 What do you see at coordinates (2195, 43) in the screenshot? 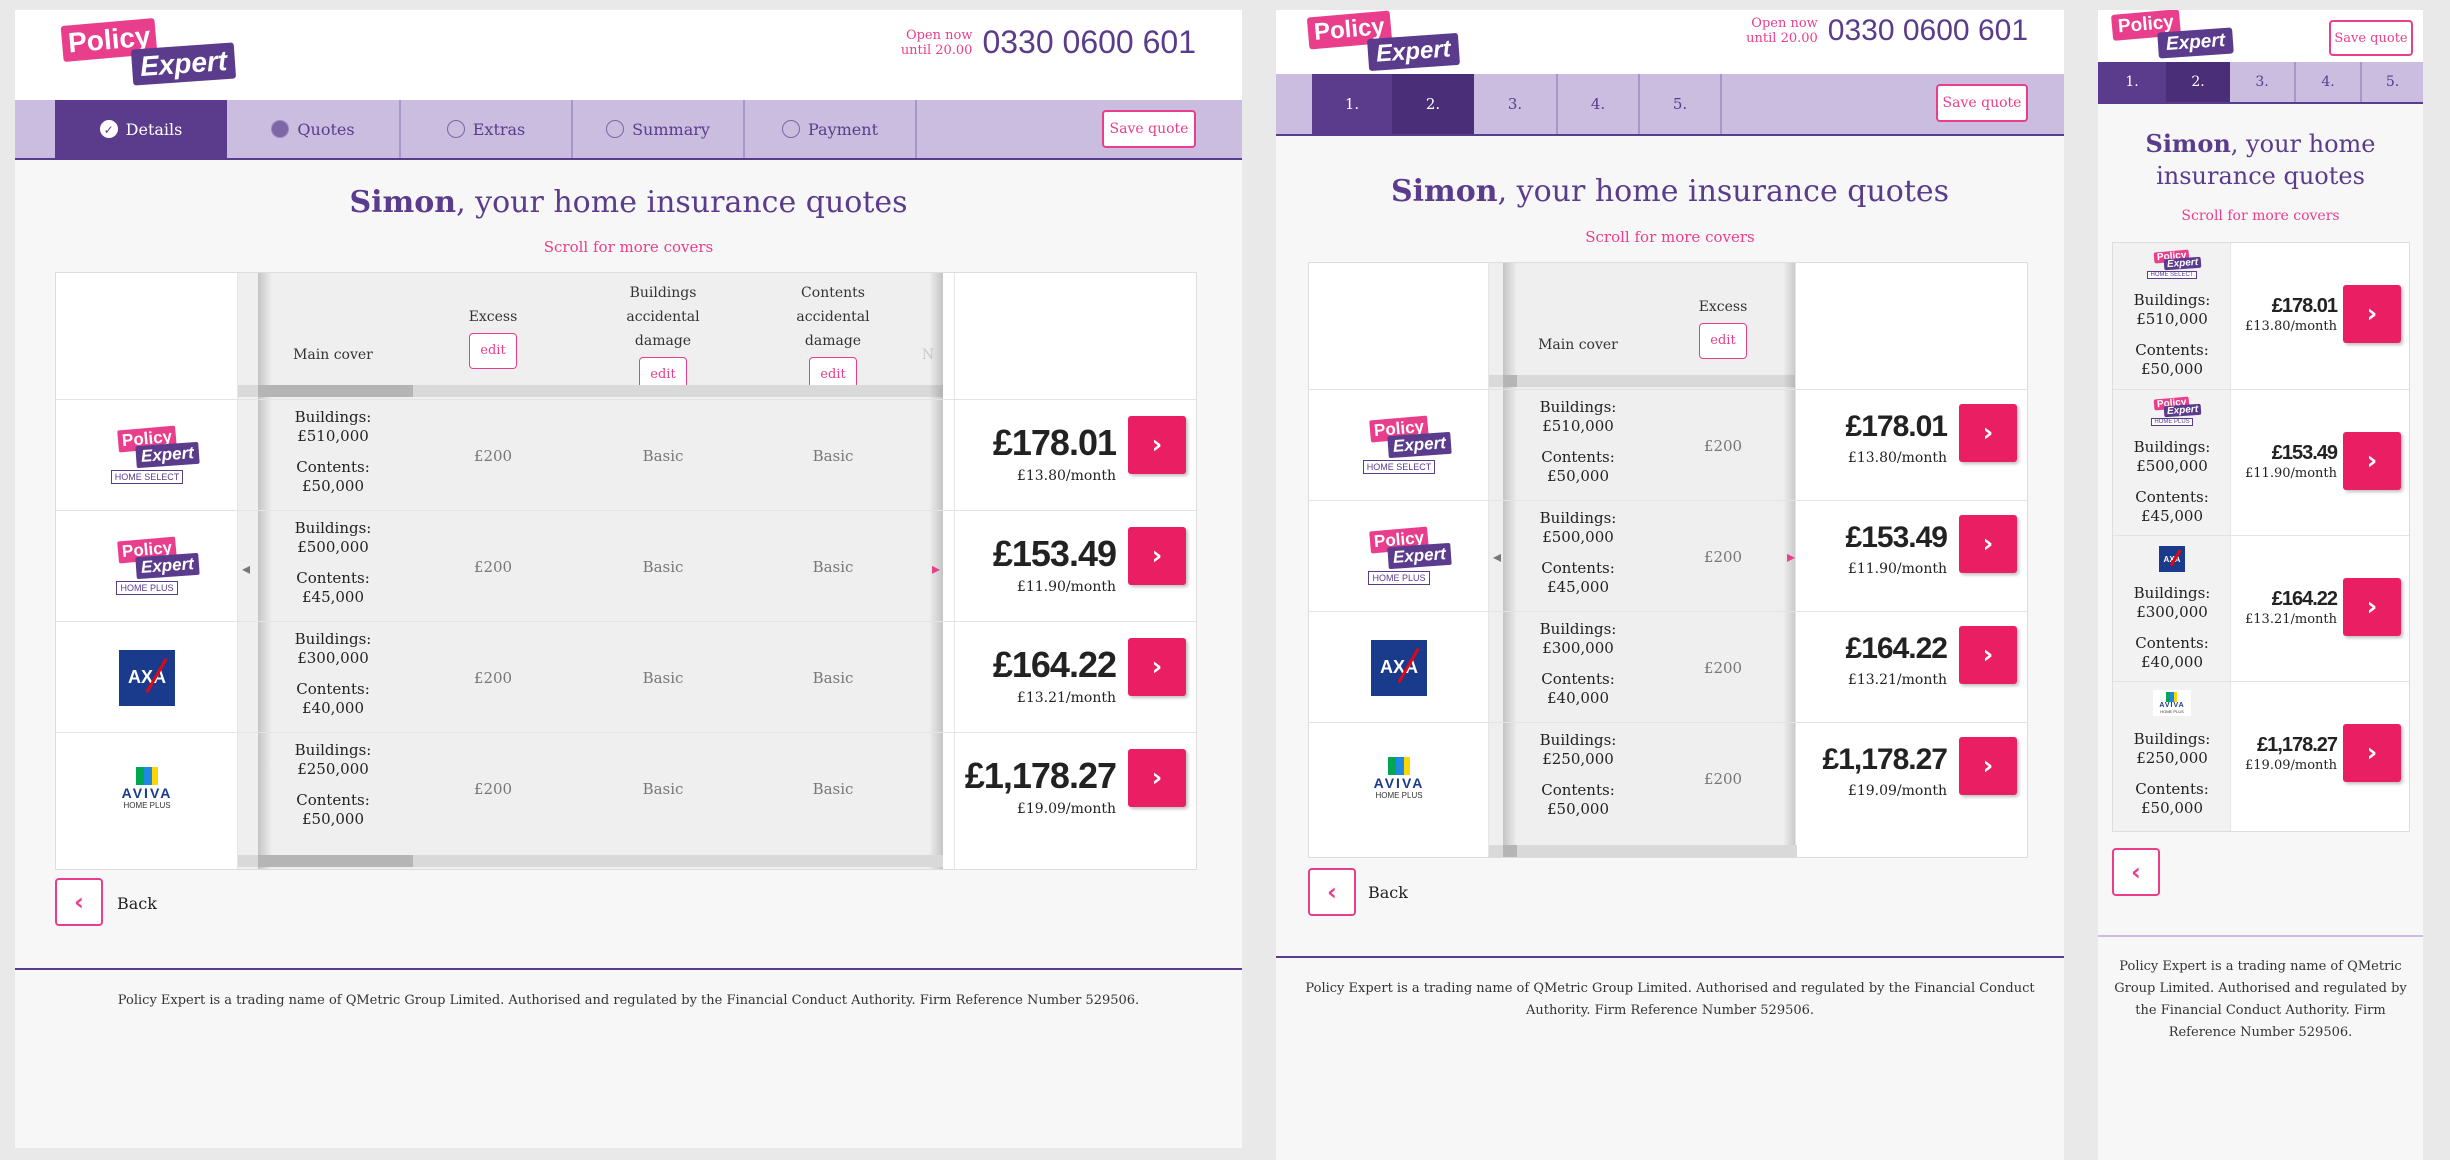
I see `logo-text-expert: Expert` at bounding box center [2195, 43].